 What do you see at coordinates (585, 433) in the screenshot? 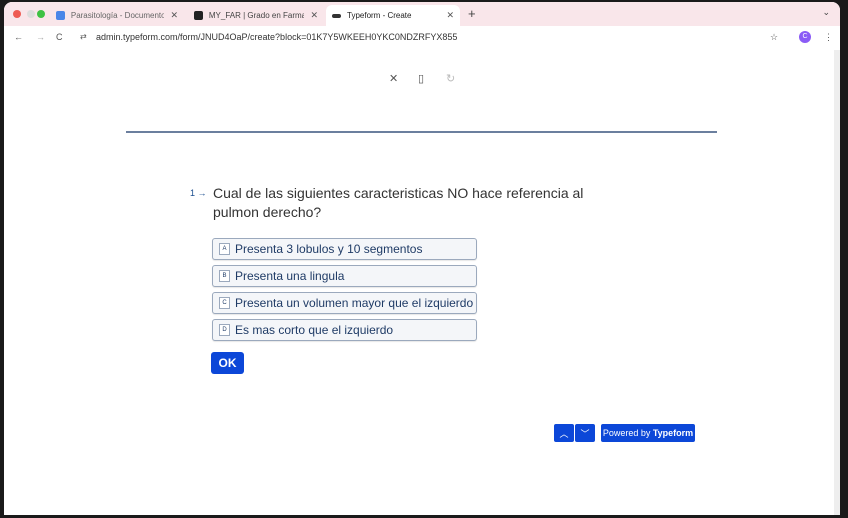
I see `next-button: ﹀` at bounding box center [585, 433].